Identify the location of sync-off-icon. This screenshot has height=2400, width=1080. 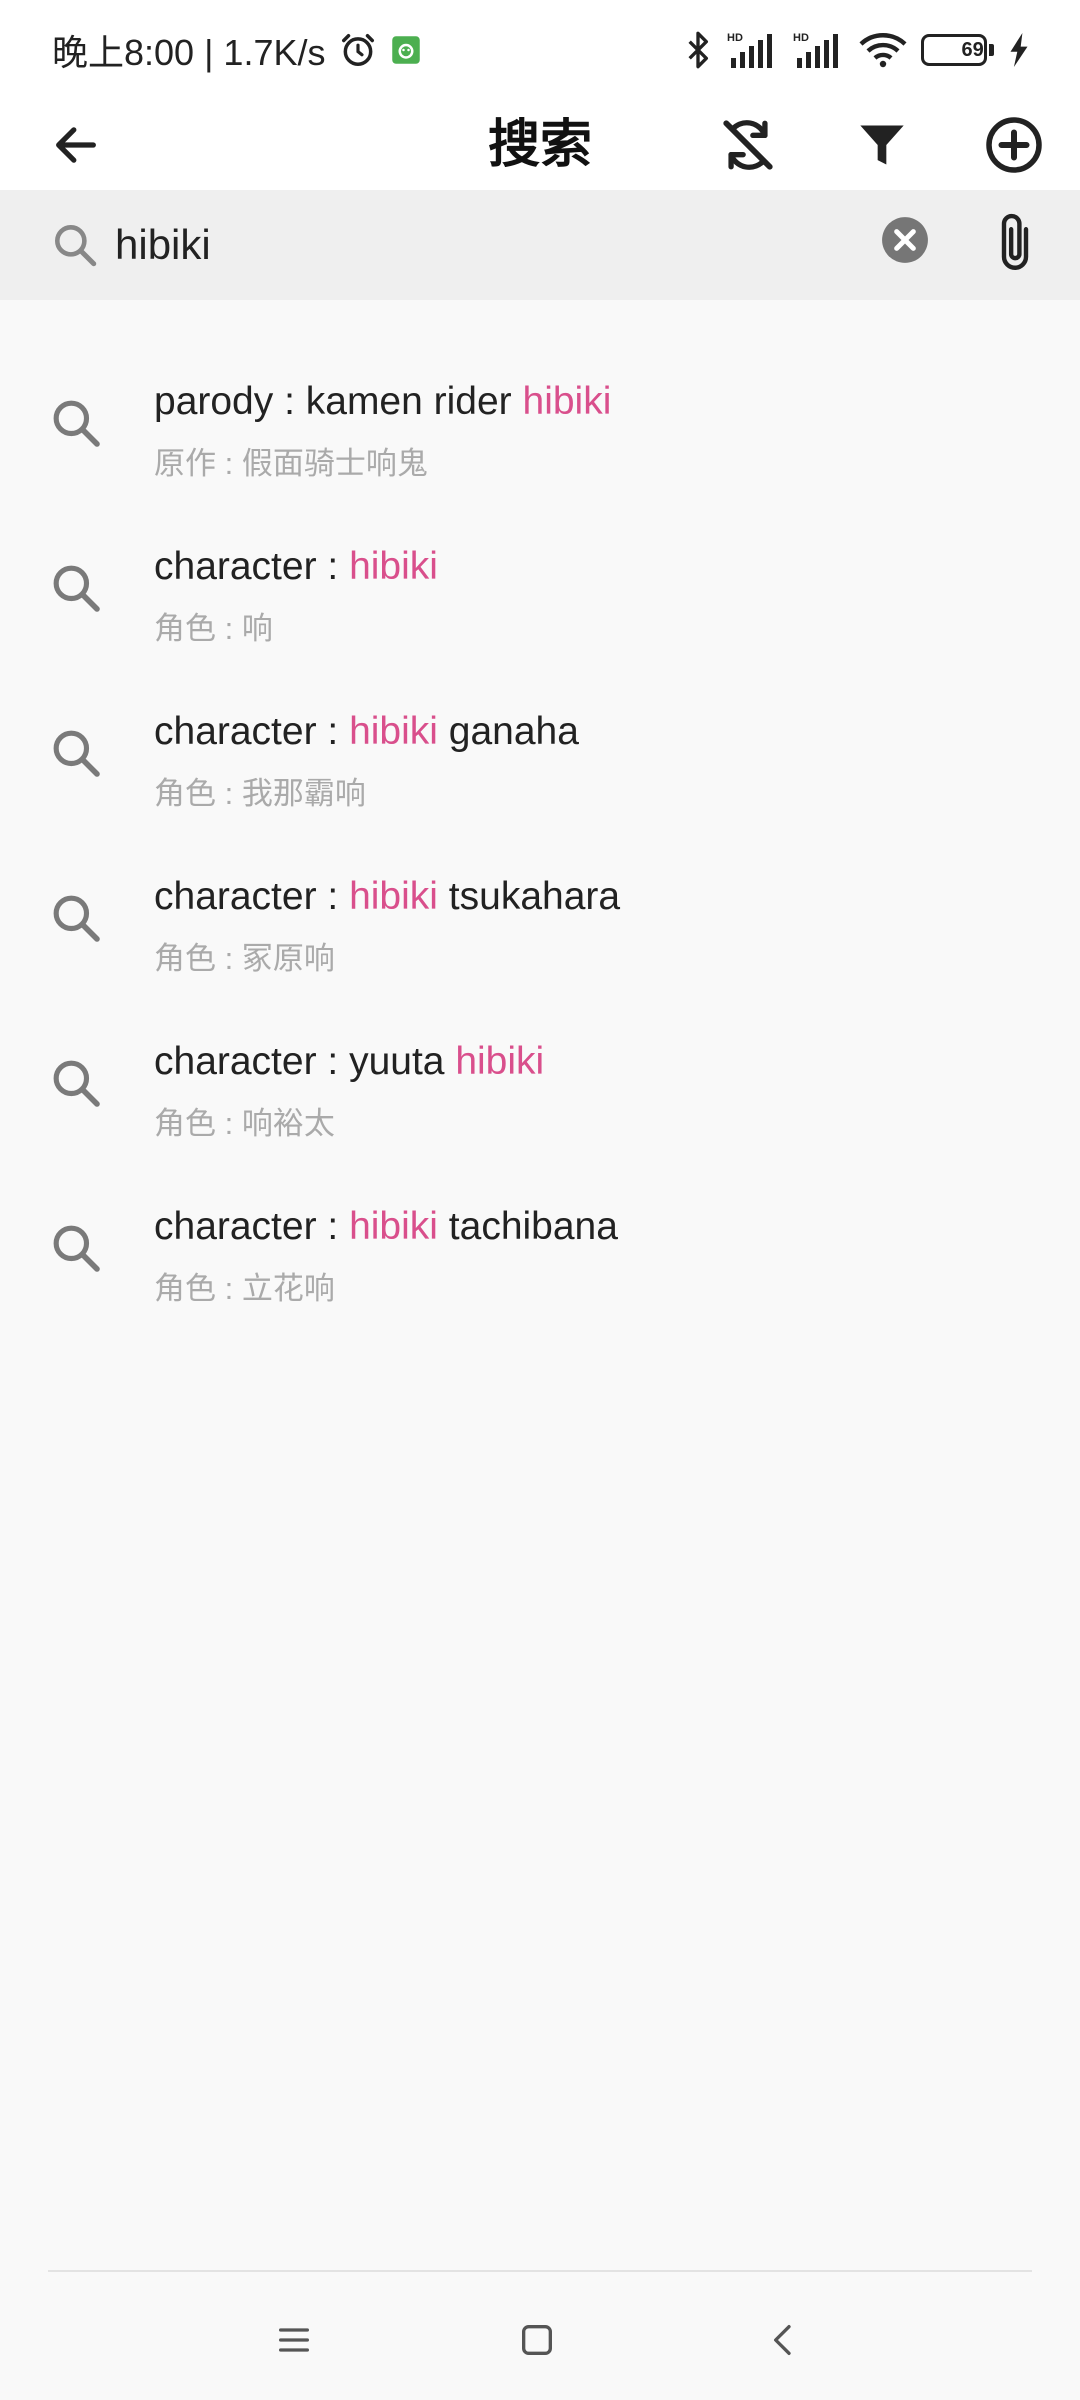
(748, 145).